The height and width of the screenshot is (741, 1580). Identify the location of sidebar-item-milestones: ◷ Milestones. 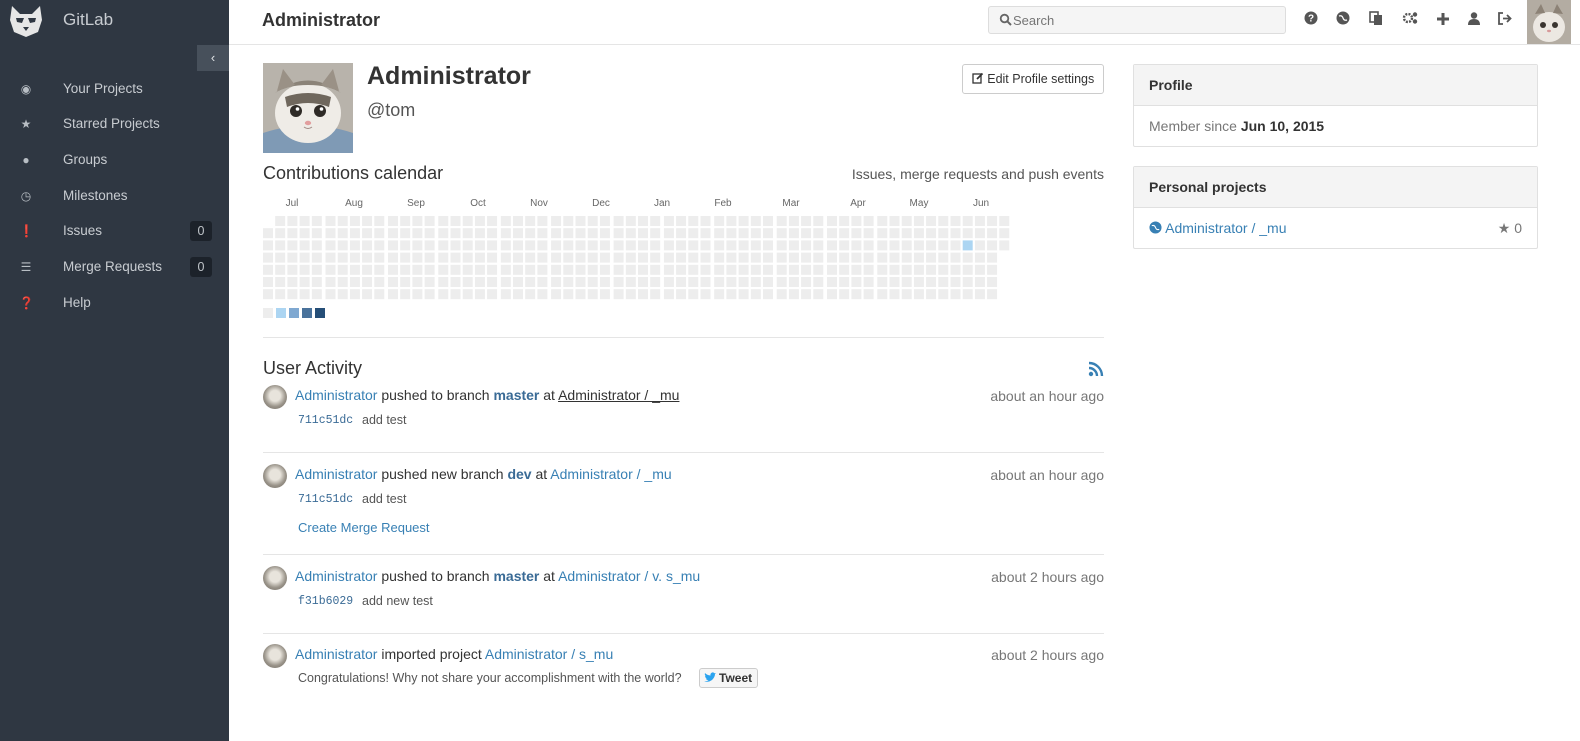
(114, 197).